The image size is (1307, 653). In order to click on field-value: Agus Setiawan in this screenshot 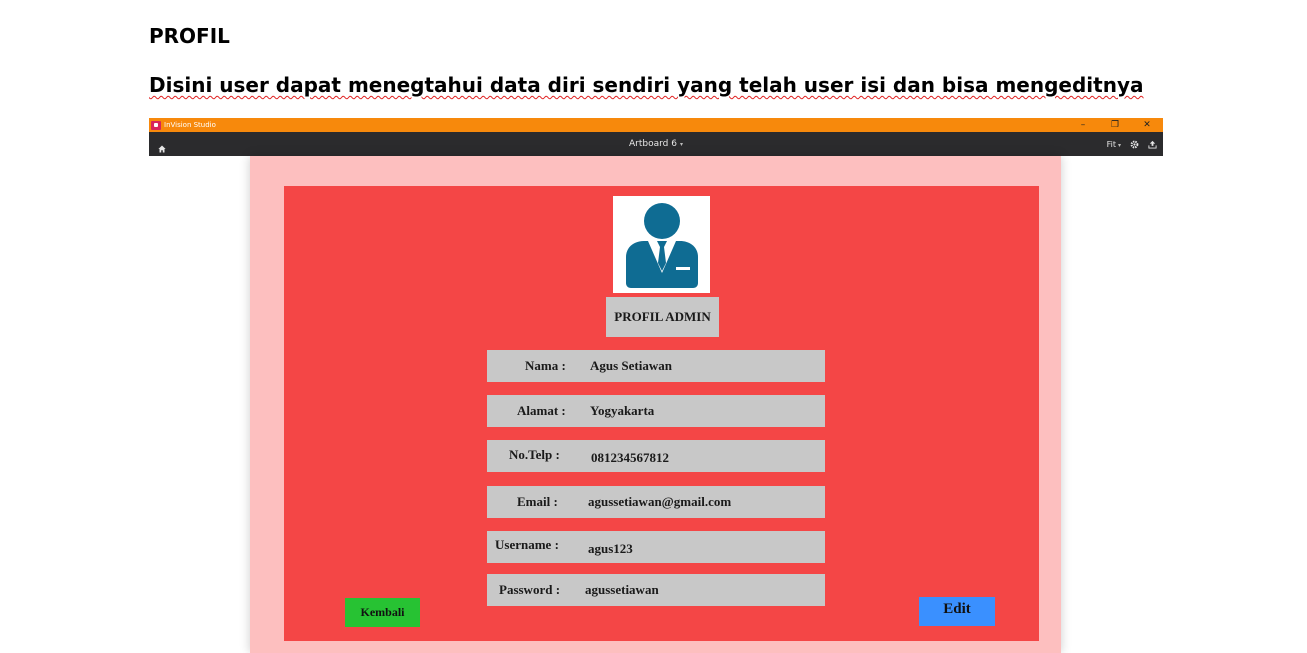, I will do `click(631, 365)`.